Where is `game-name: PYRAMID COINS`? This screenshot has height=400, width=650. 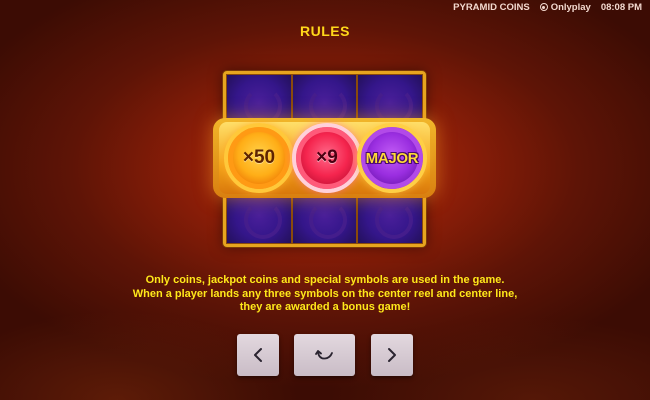
game-name: PYRAMID COINS is located at coordinates (491, 7).